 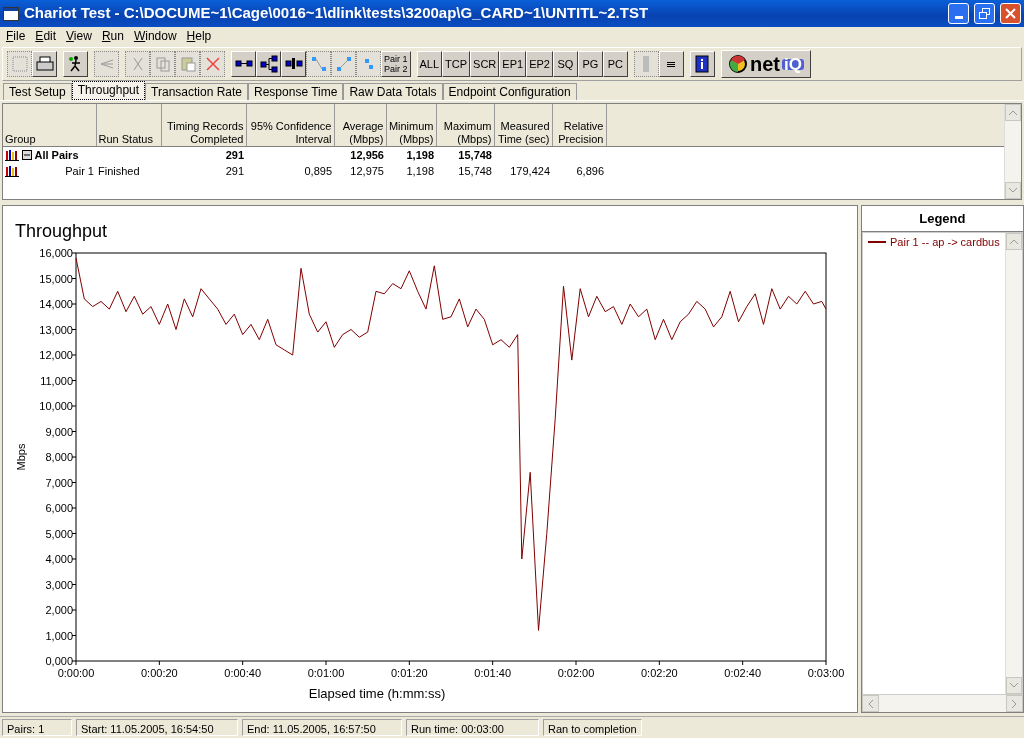 What do you see at coordinates (187, 64) in the screenshot?
I see `paste-button` at bounding box center [187, 64].